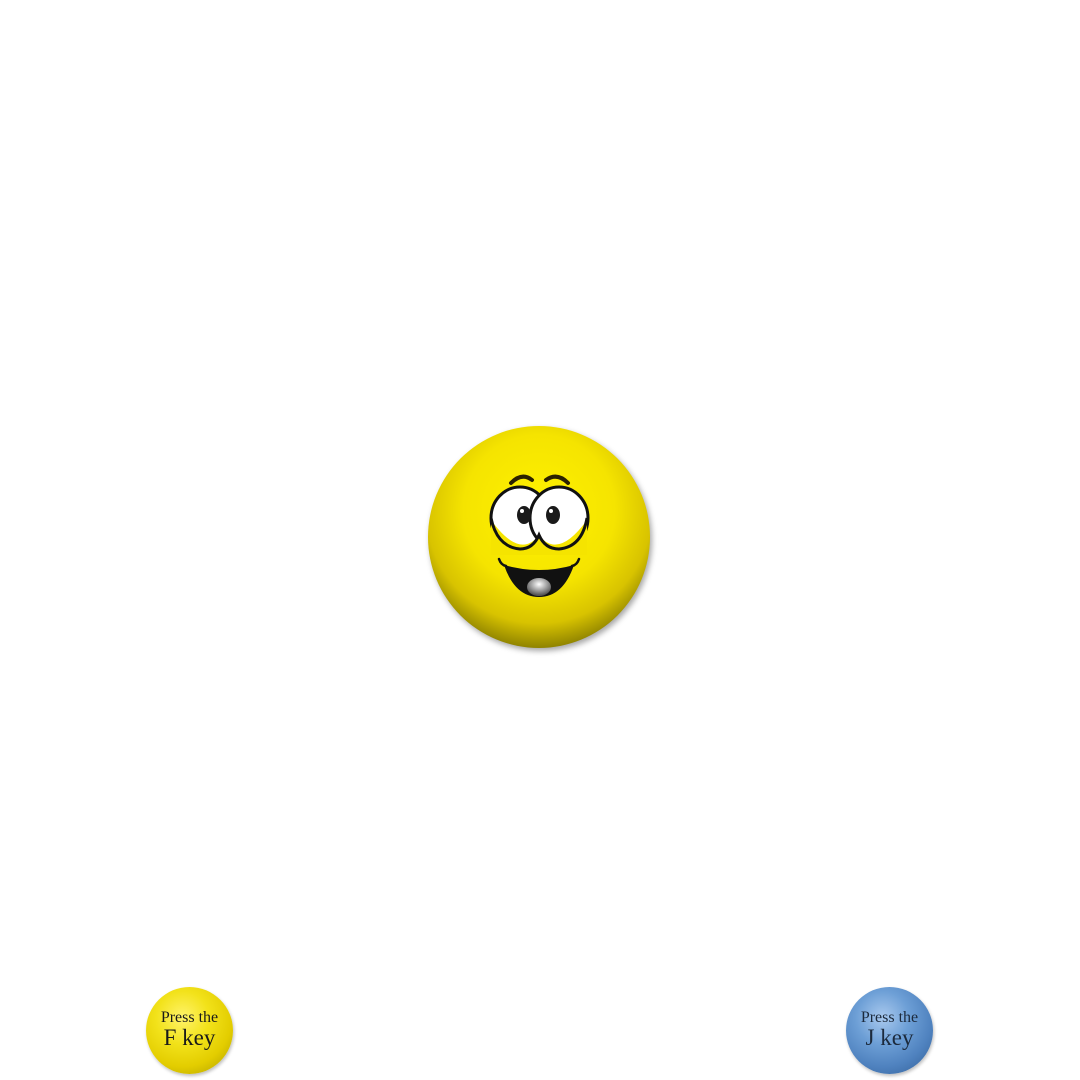 Image resolution: width=1080 pixels, height=1080 pixels. I want to click on f-key-label: F key, so click(189, 1037).